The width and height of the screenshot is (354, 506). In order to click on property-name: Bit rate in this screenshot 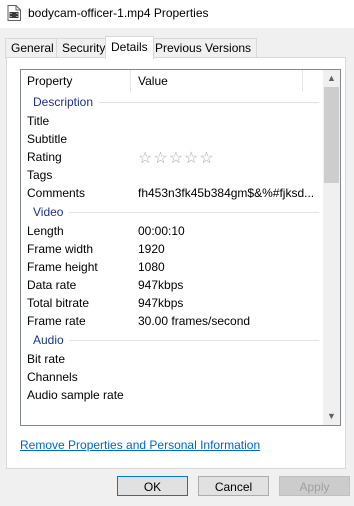, I will do `click(46, 359)`.